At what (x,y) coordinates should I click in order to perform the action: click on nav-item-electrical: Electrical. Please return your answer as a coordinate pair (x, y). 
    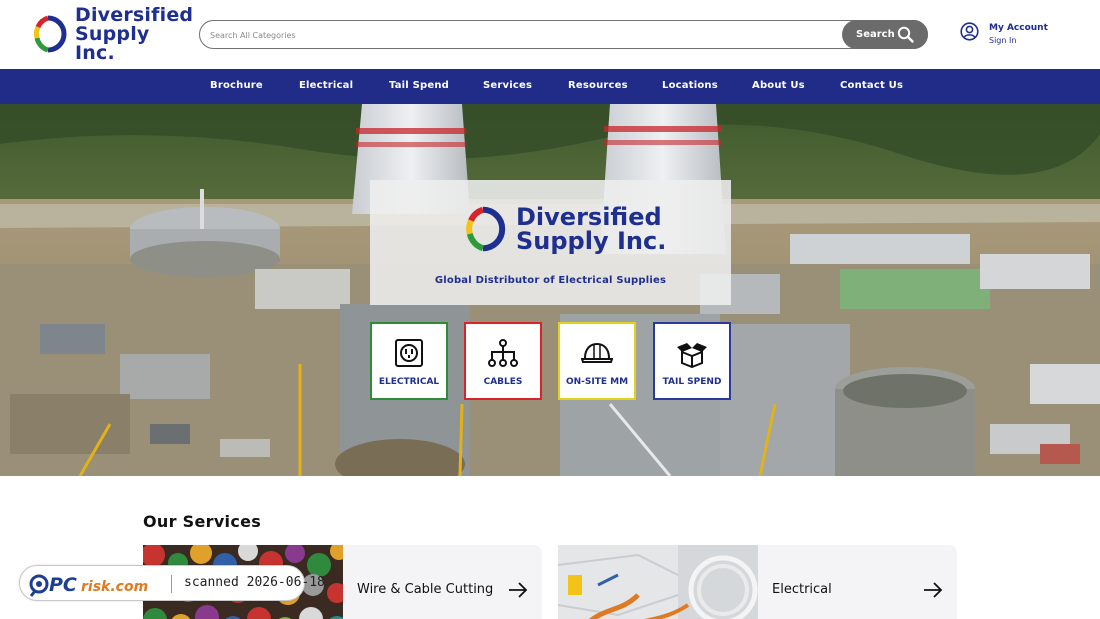
    Looking at the image, I should click on (326, 85).